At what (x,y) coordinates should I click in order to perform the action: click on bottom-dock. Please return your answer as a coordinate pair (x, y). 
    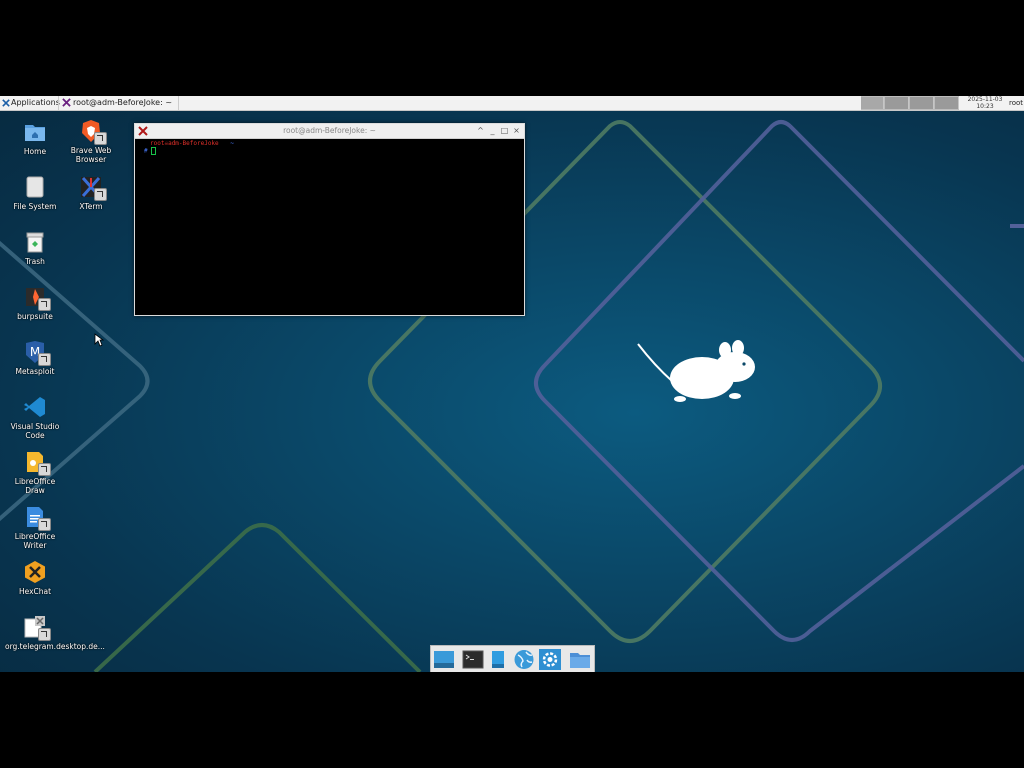
    Looking at the image, I should click on (512, 658).